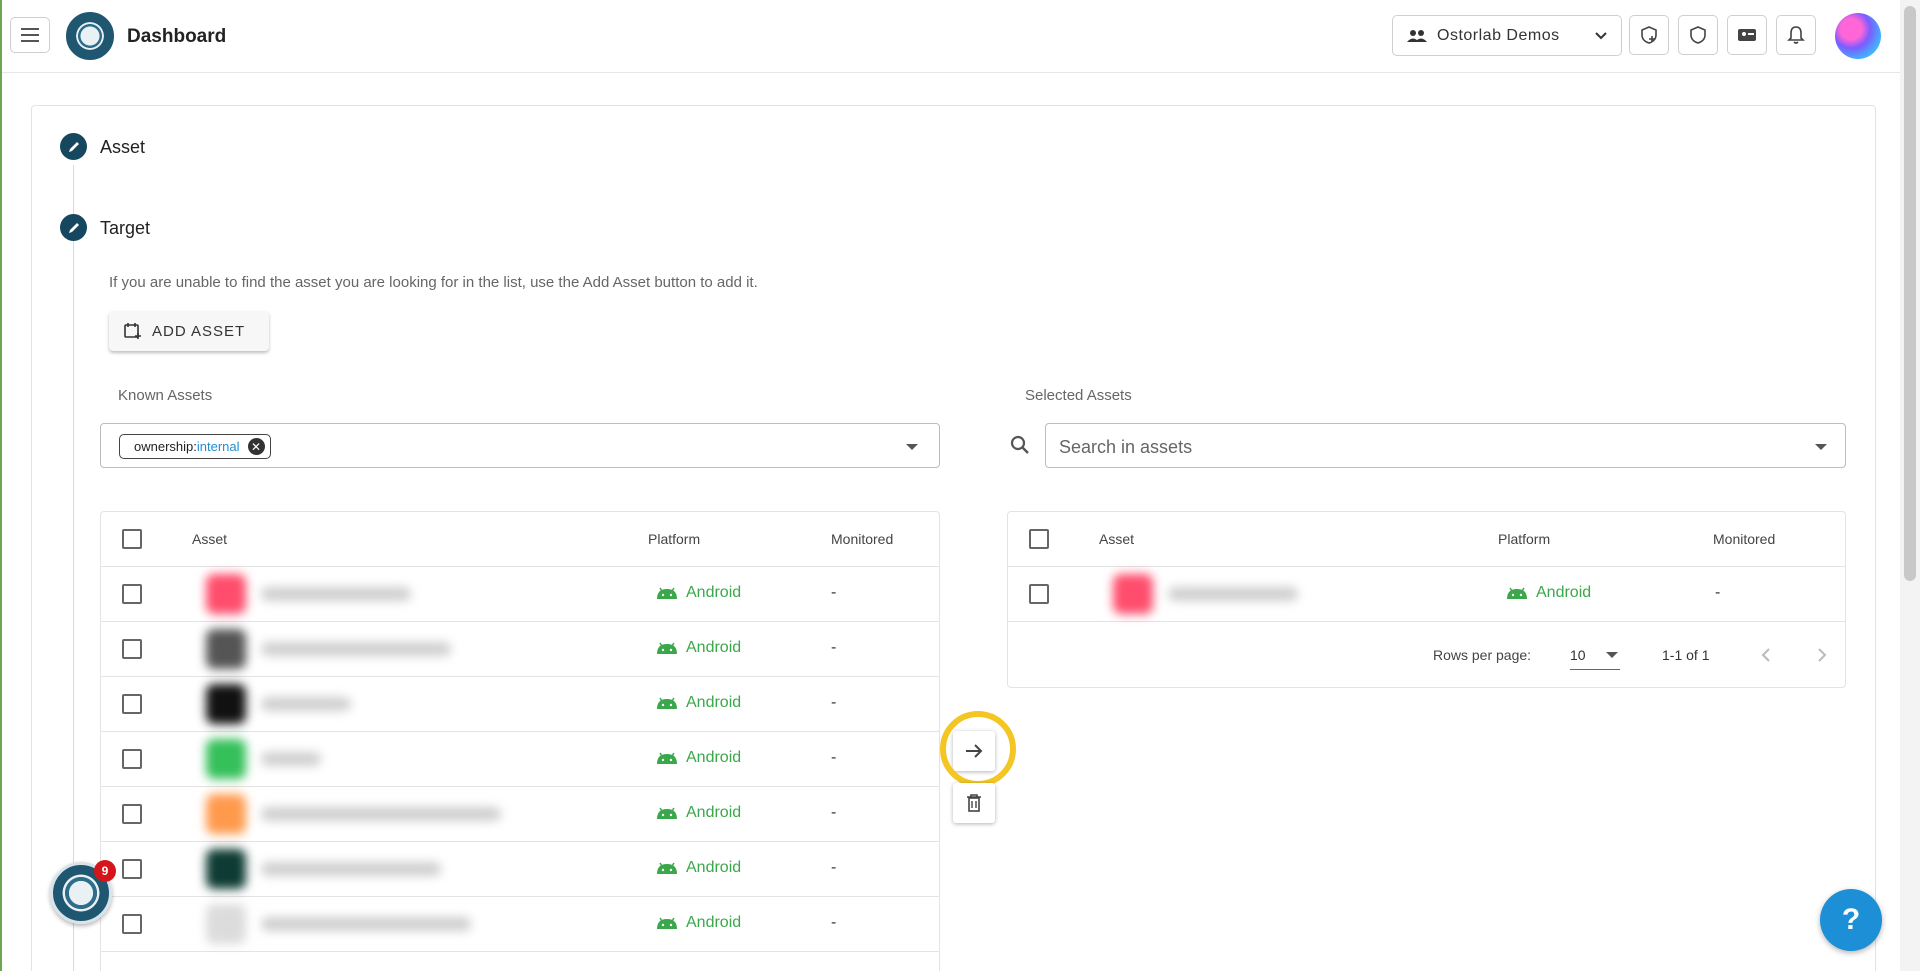 The width and height of the screenshot is (1920, 971). Describe the element at coordinates (1498, 35) in the screenshot. I see `organization-name: Ostorlab Demos` at that location.